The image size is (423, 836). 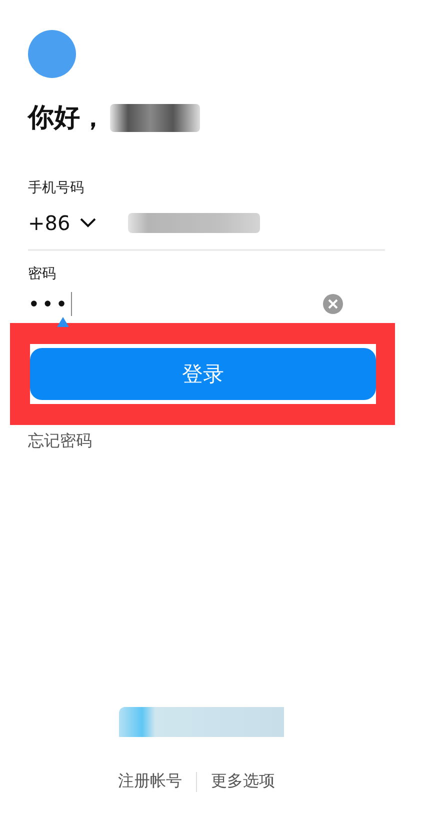 I want to click on password-field: •••, so click(x=50, y=304).